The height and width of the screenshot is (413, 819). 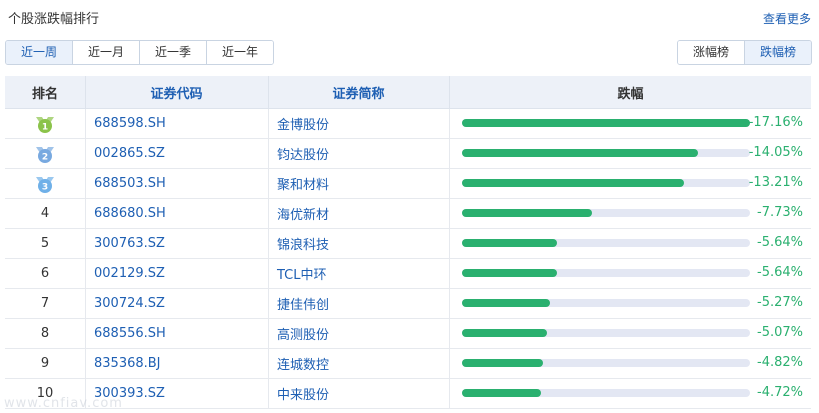 I want to click on security-code-link: 835368.BJ, so click(x=177, y=363).